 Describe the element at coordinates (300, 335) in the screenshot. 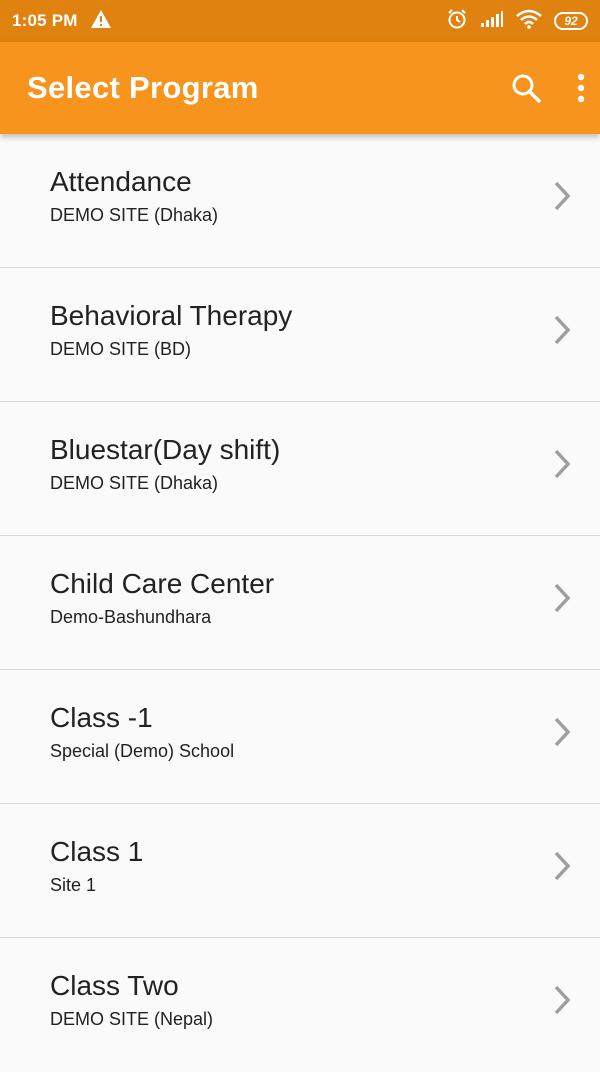

I see `program-list-item: Behavioral Therapy DEMO SITE (BD)` at that location.